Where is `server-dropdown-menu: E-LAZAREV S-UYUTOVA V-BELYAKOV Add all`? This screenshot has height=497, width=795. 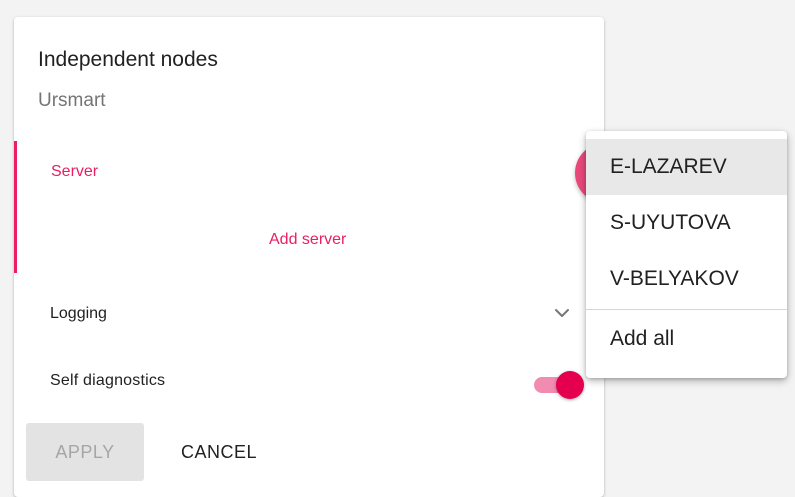
server-dropdown-menu: E-LAZAREV S-UYUTOVA V-BELYAKOV Add all is located at coordinates (686, 254).